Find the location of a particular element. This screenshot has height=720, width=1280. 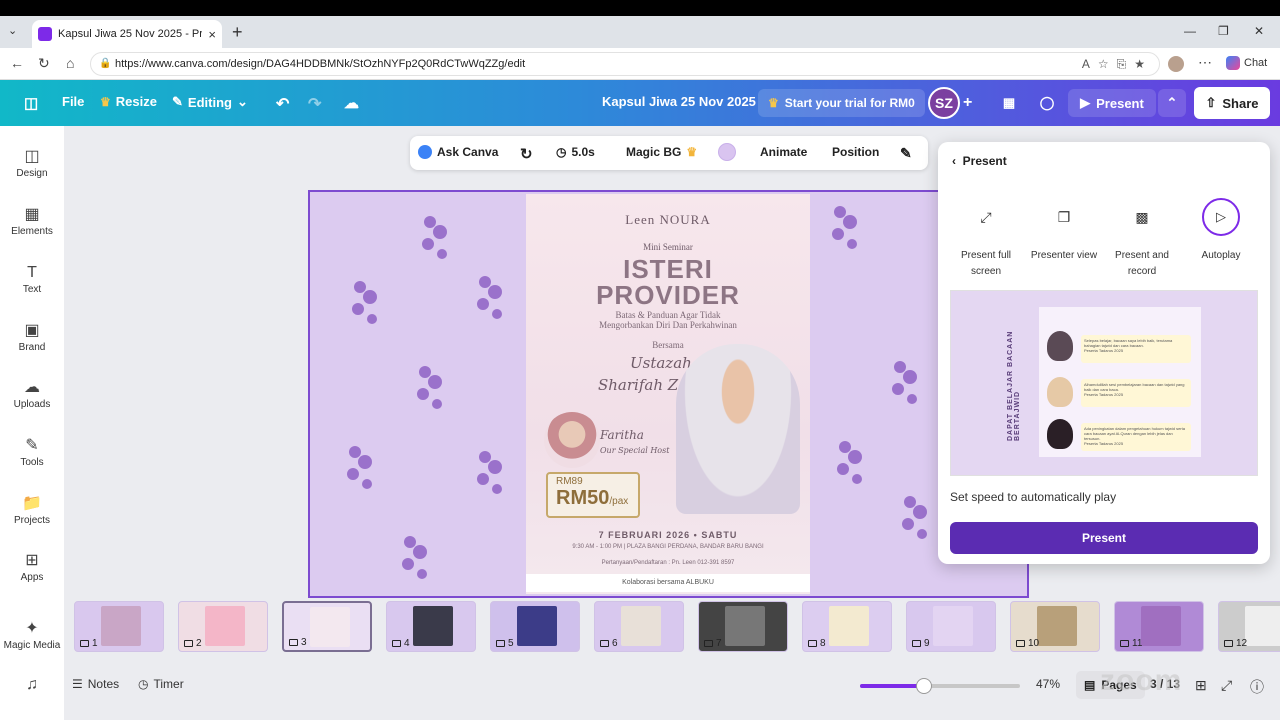

timer-button: ◷ Timer is located at coordinates (161, 684).